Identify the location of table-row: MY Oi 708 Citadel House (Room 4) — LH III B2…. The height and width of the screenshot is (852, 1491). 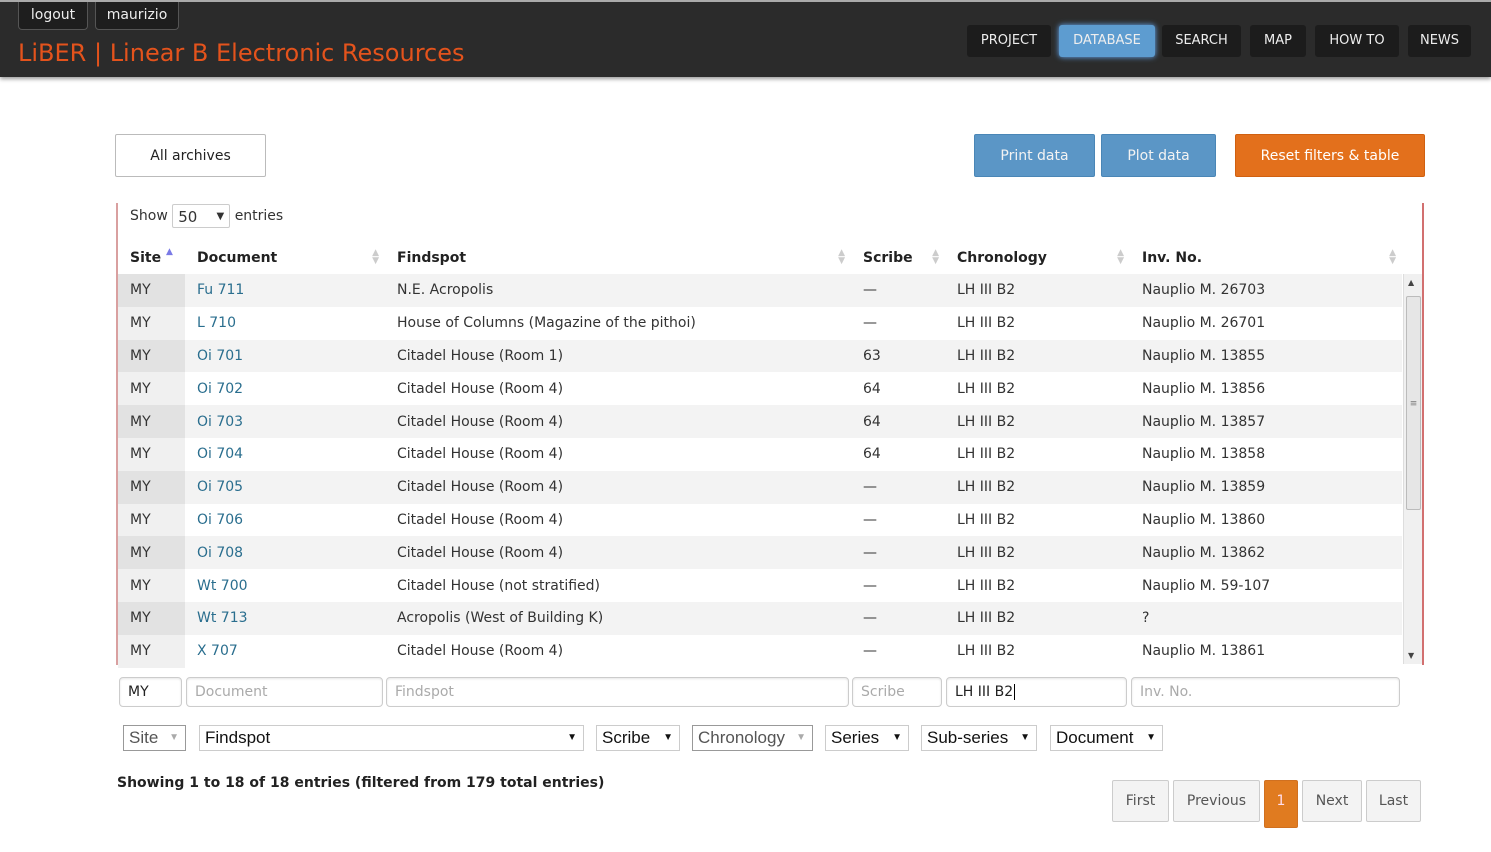
(760, 553).